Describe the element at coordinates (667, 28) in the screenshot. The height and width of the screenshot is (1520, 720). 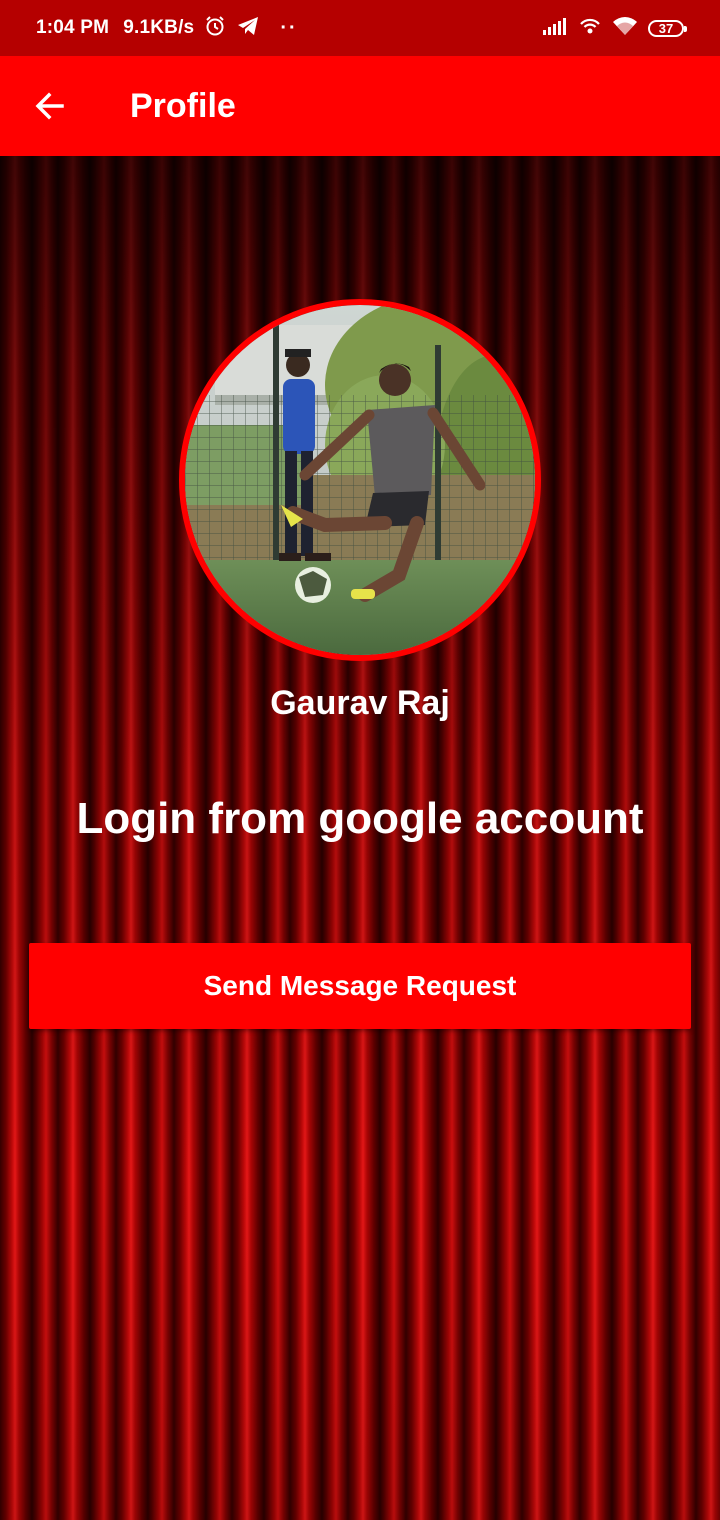
I see `battery-icon: 37` at that location.